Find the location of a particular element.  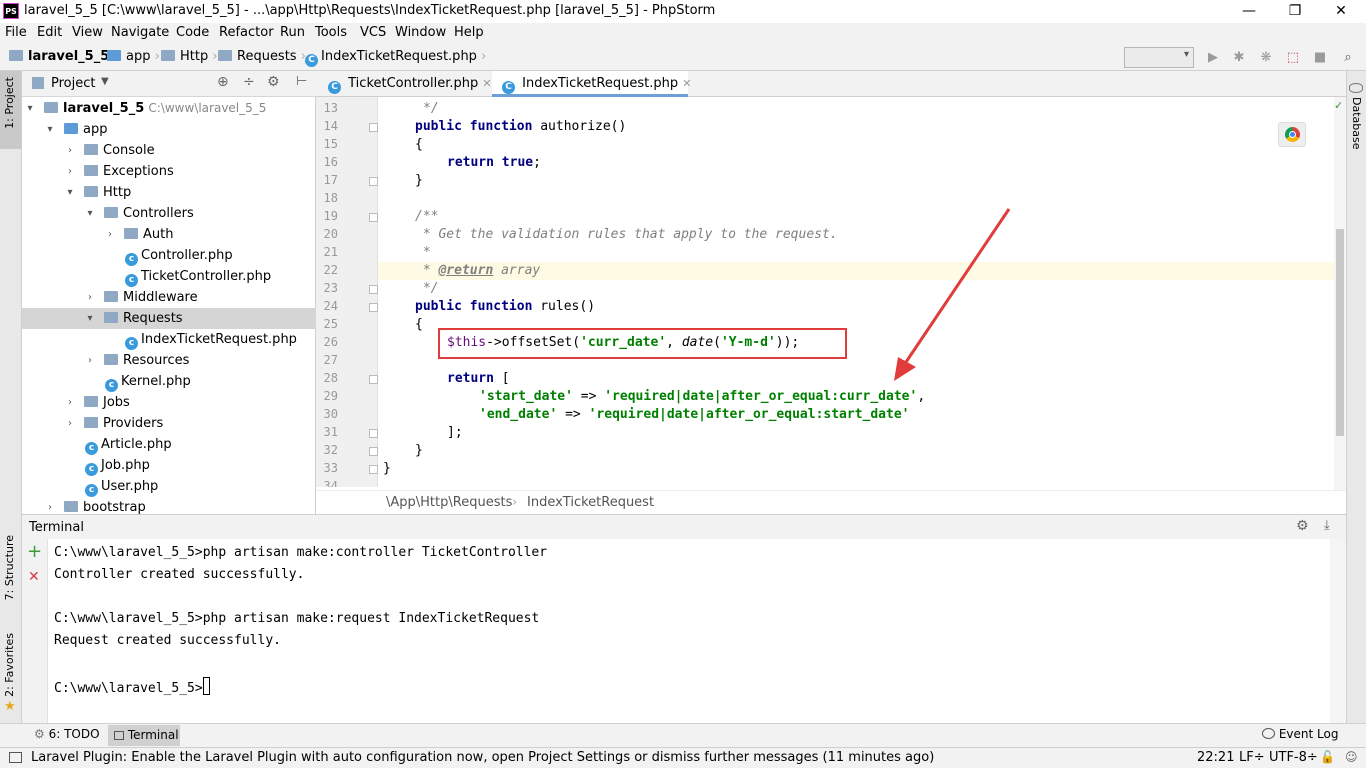

tree-item-controllers: ▾ Controllers is located at coordinates (169, 213).